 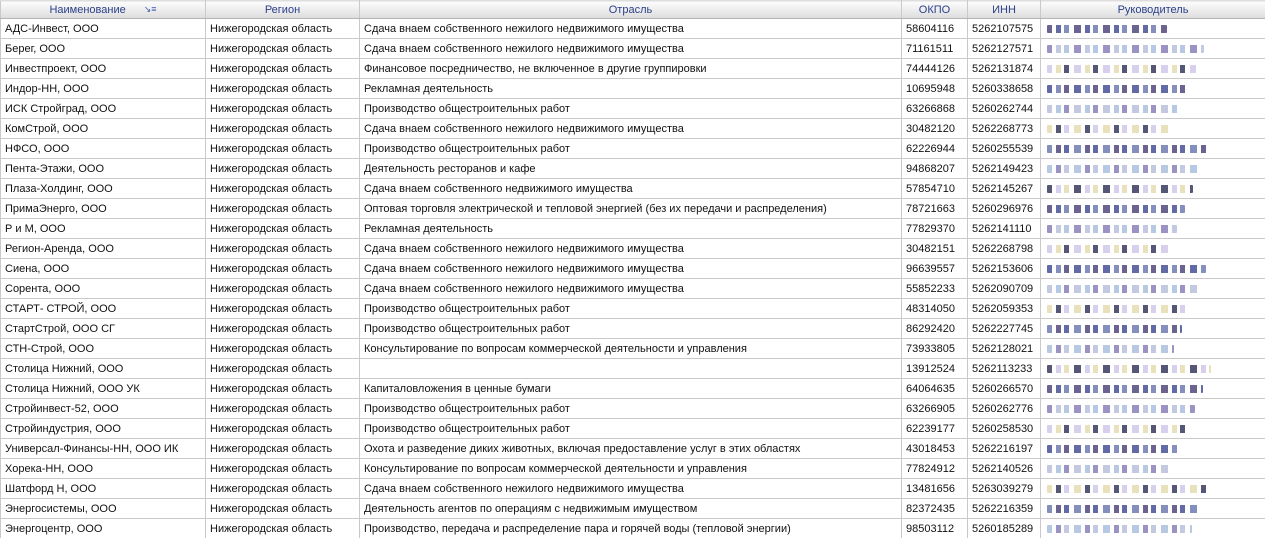 What do you see at coordinates (1004, 428) in the screenshot?
I see `cell-inn: 5260258530` at bounding box center [1004, 428].